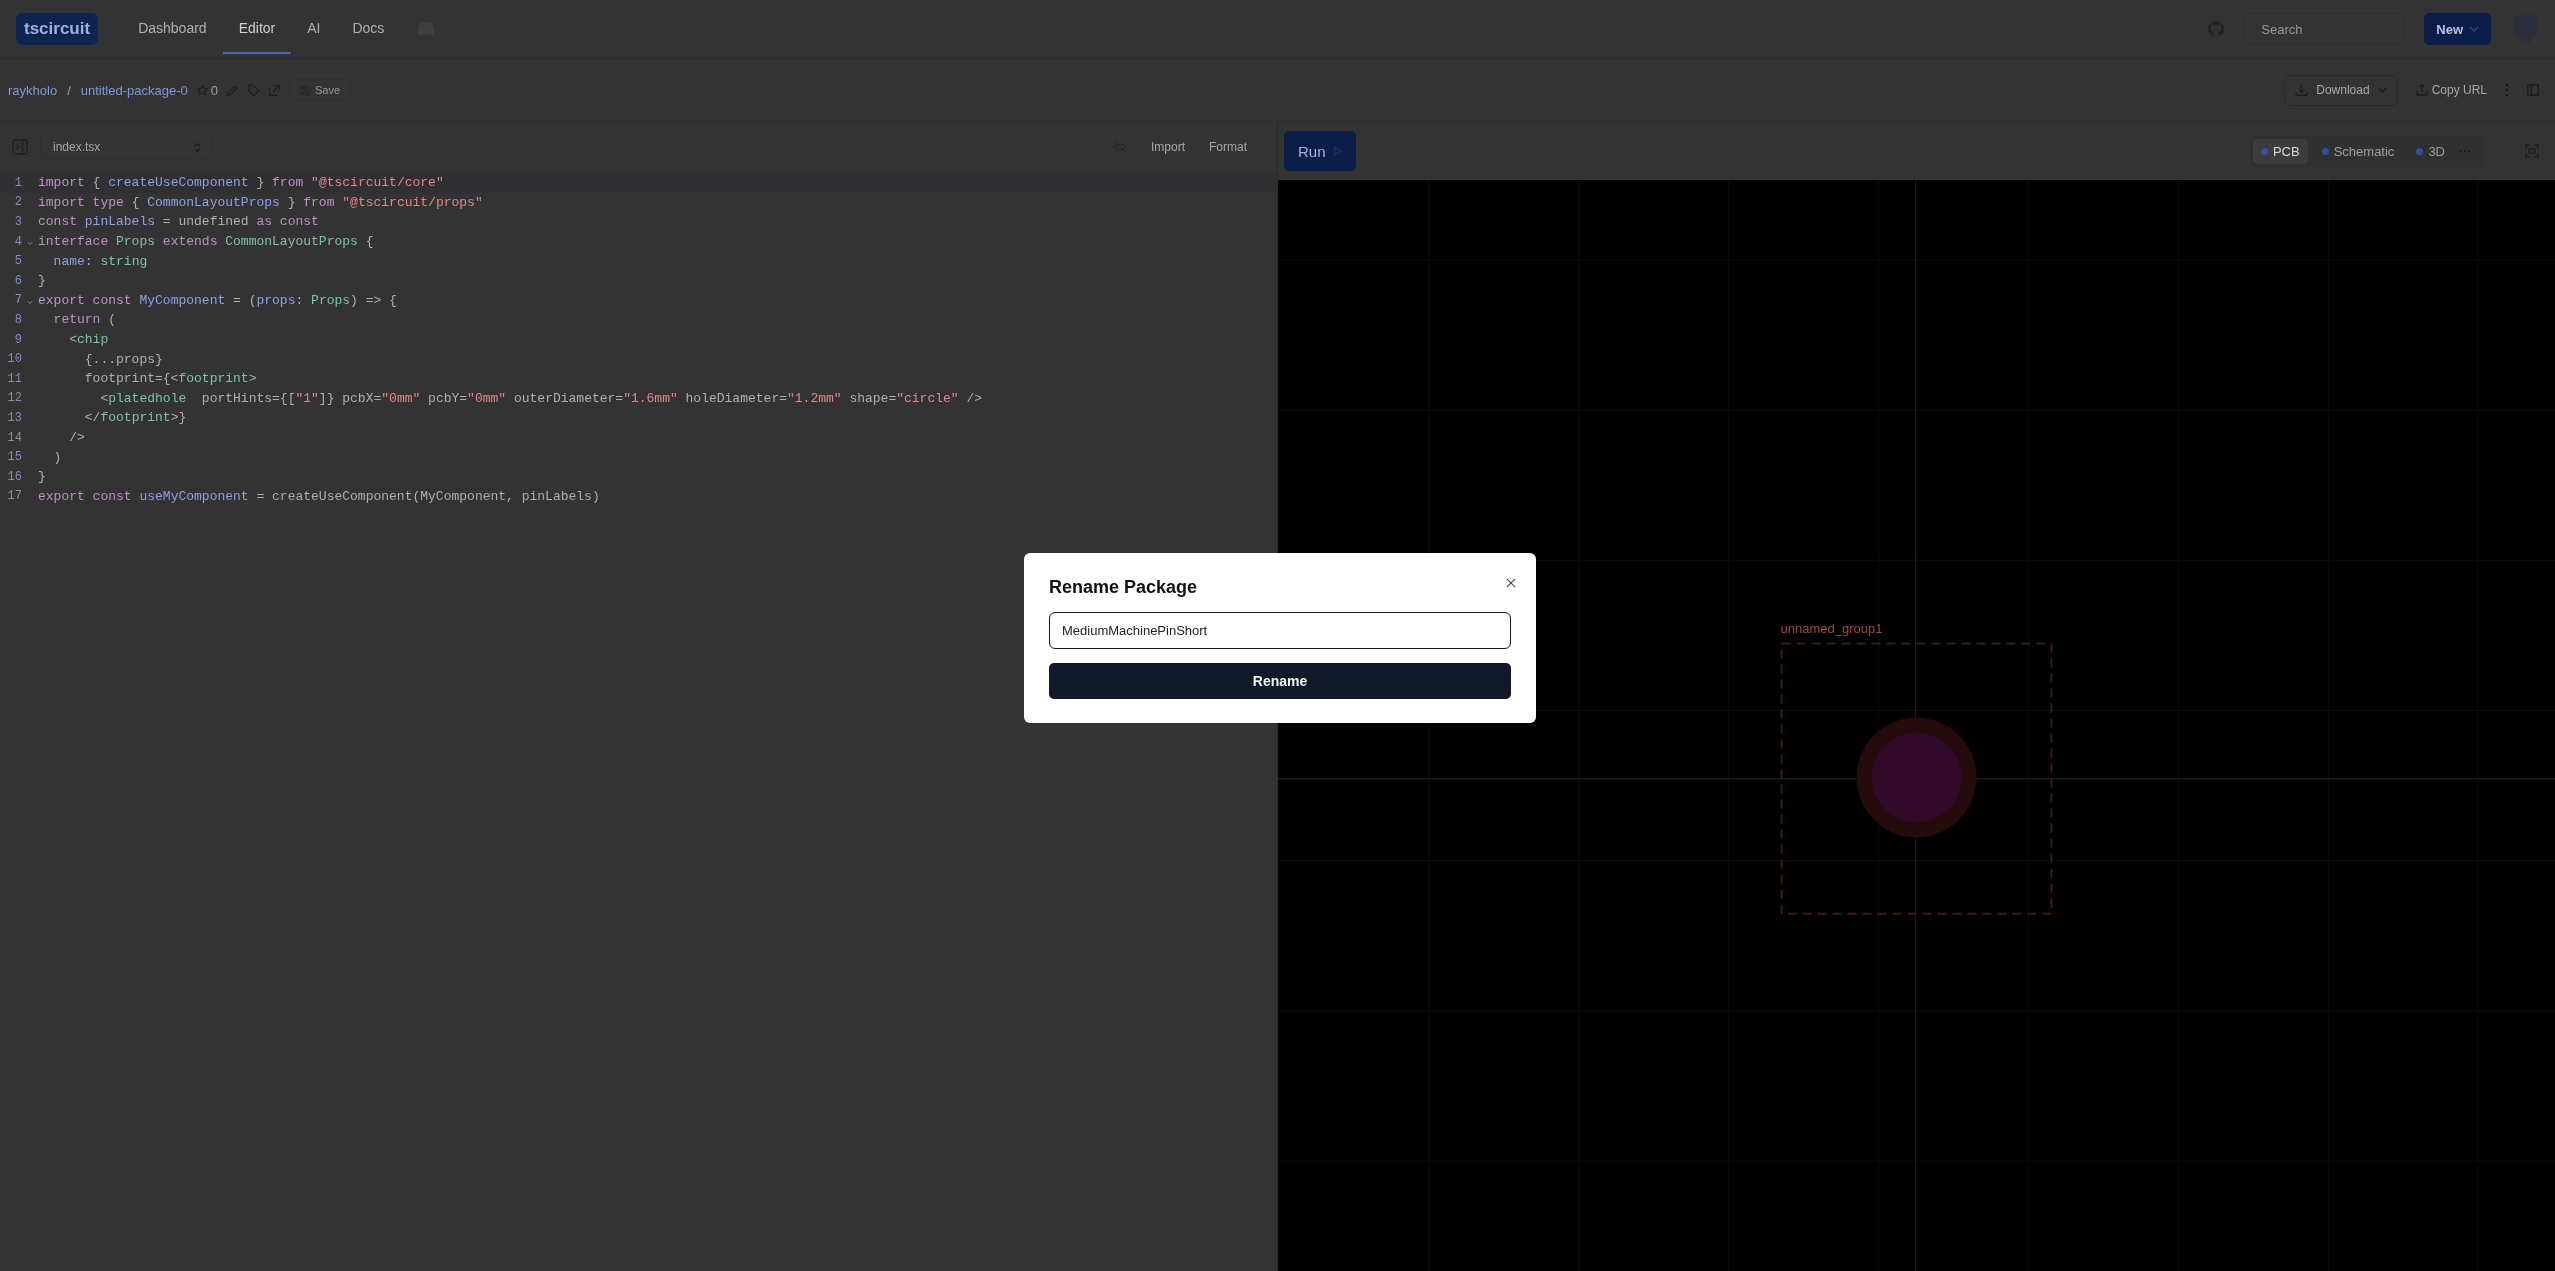 This screenshot has width=2555, height=1271. Describe the element at coordinates (14, 359) in the screenshot. I see `line-number: 10` at that location.